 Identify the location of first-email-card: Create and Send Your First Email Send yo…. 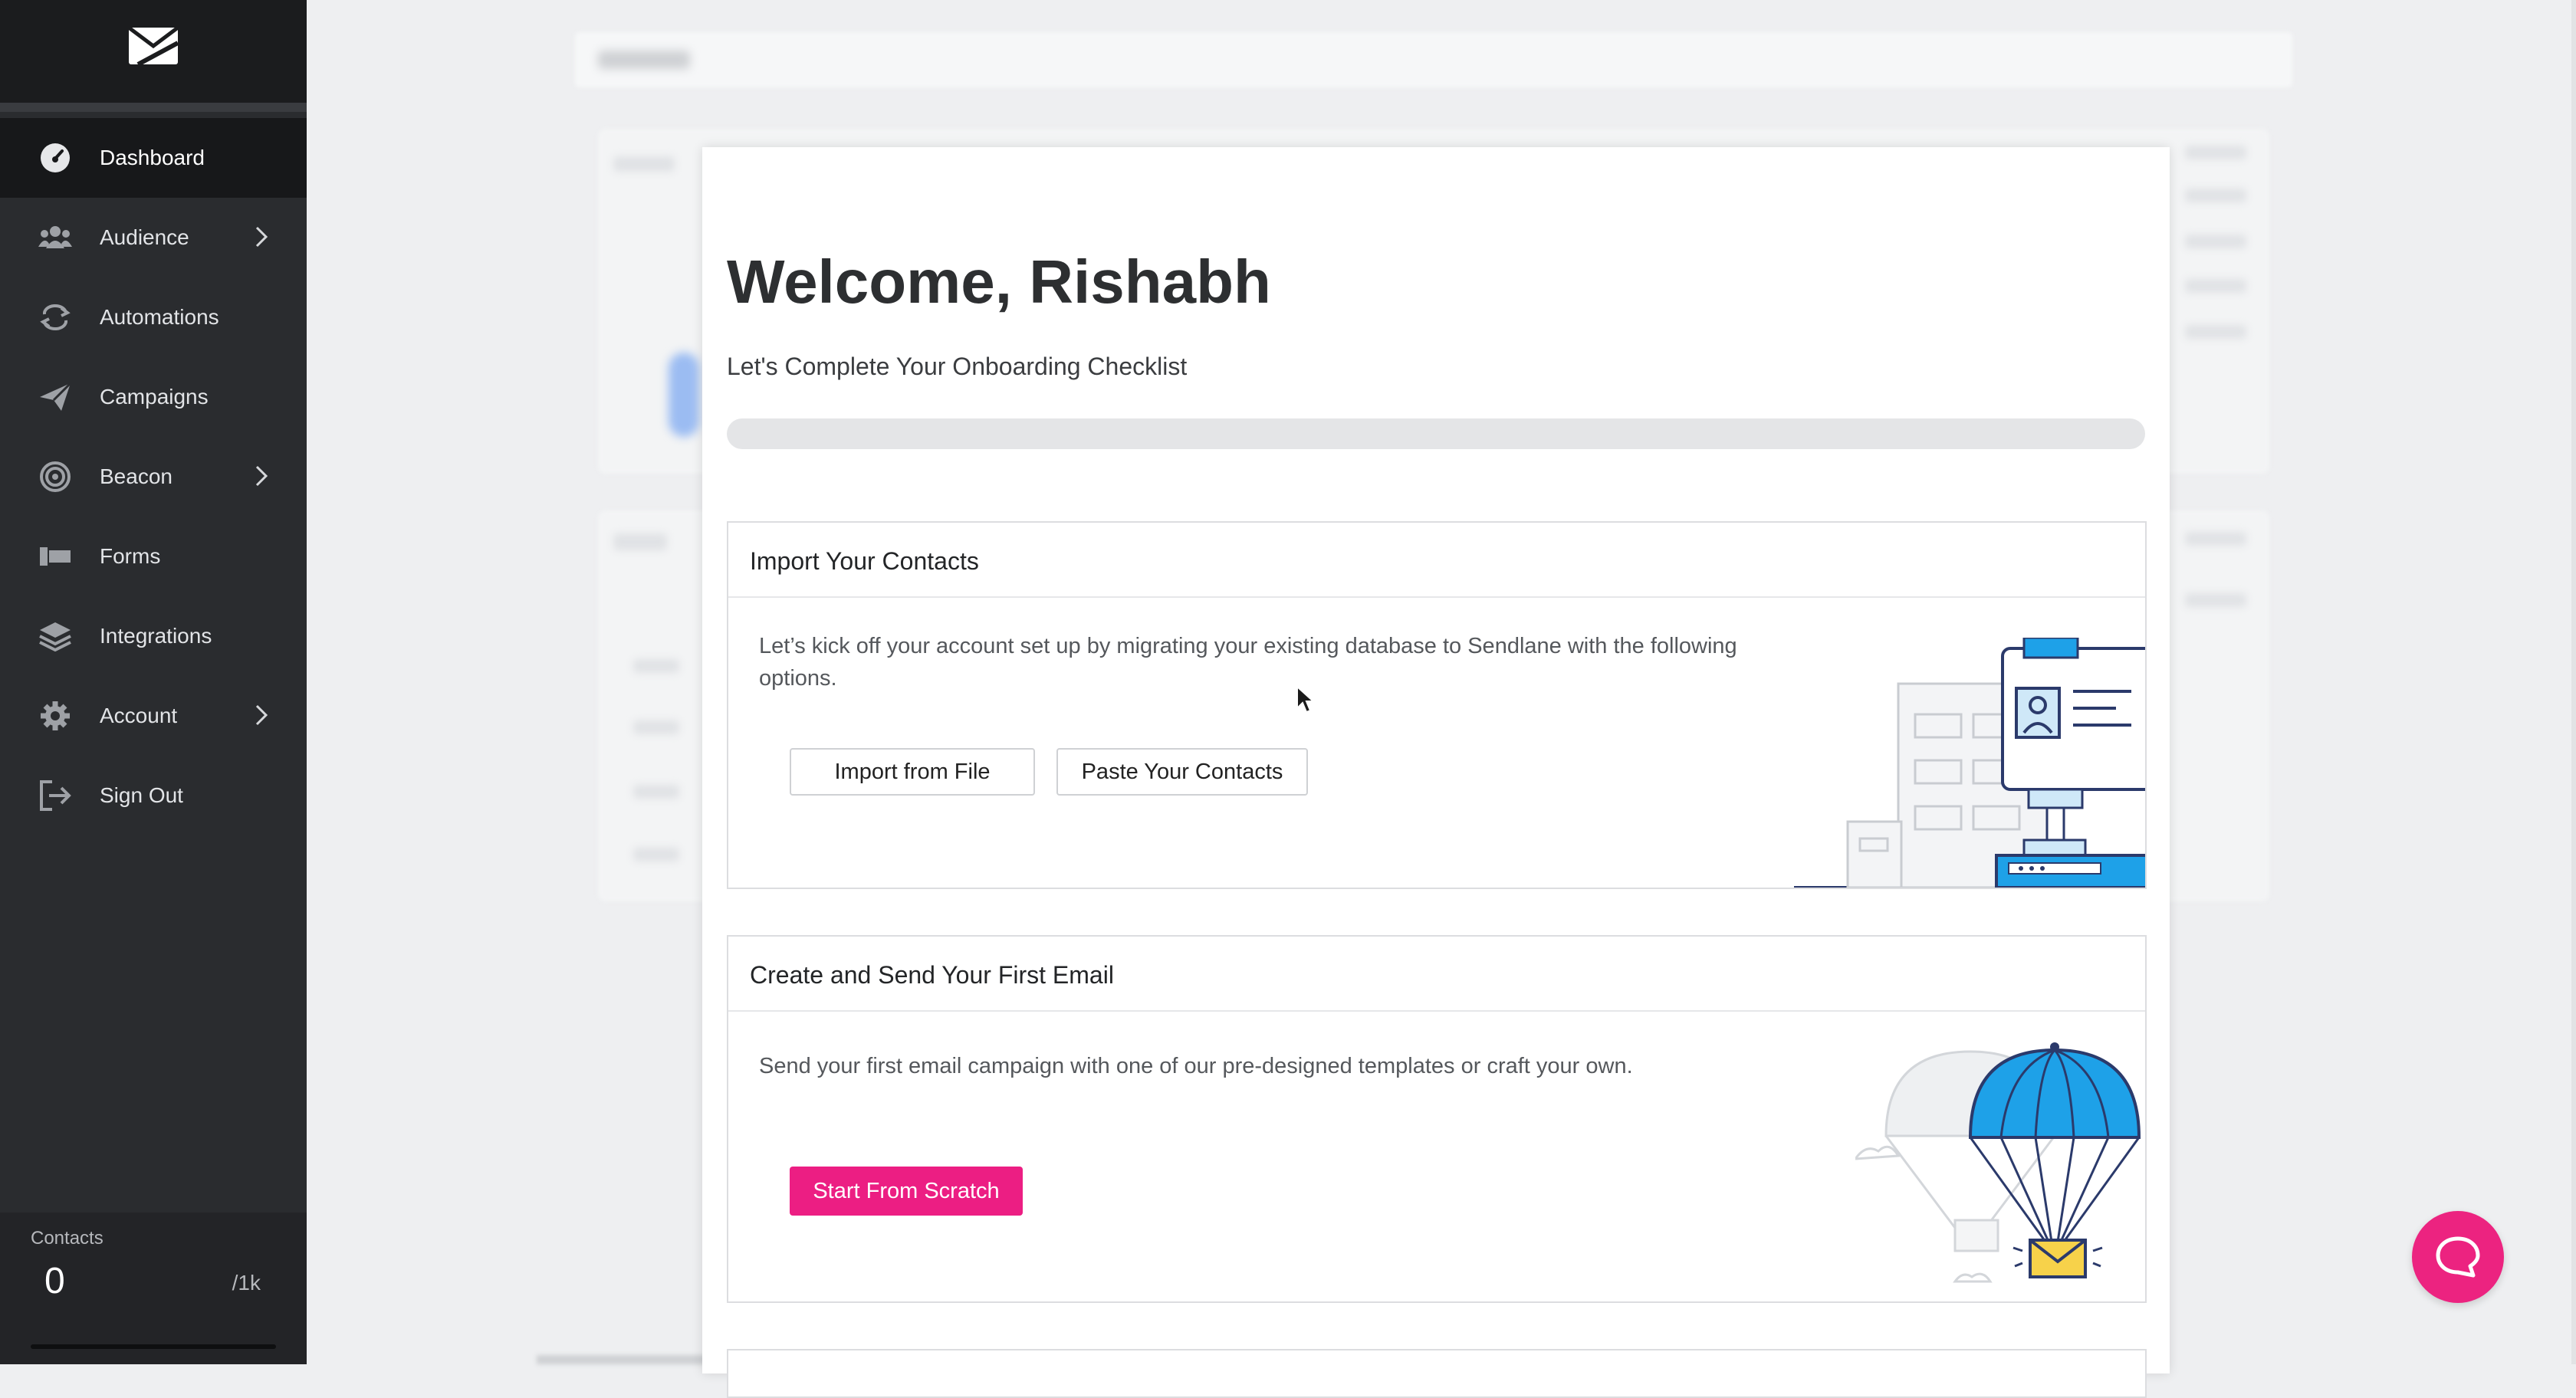
(1437, 1119).